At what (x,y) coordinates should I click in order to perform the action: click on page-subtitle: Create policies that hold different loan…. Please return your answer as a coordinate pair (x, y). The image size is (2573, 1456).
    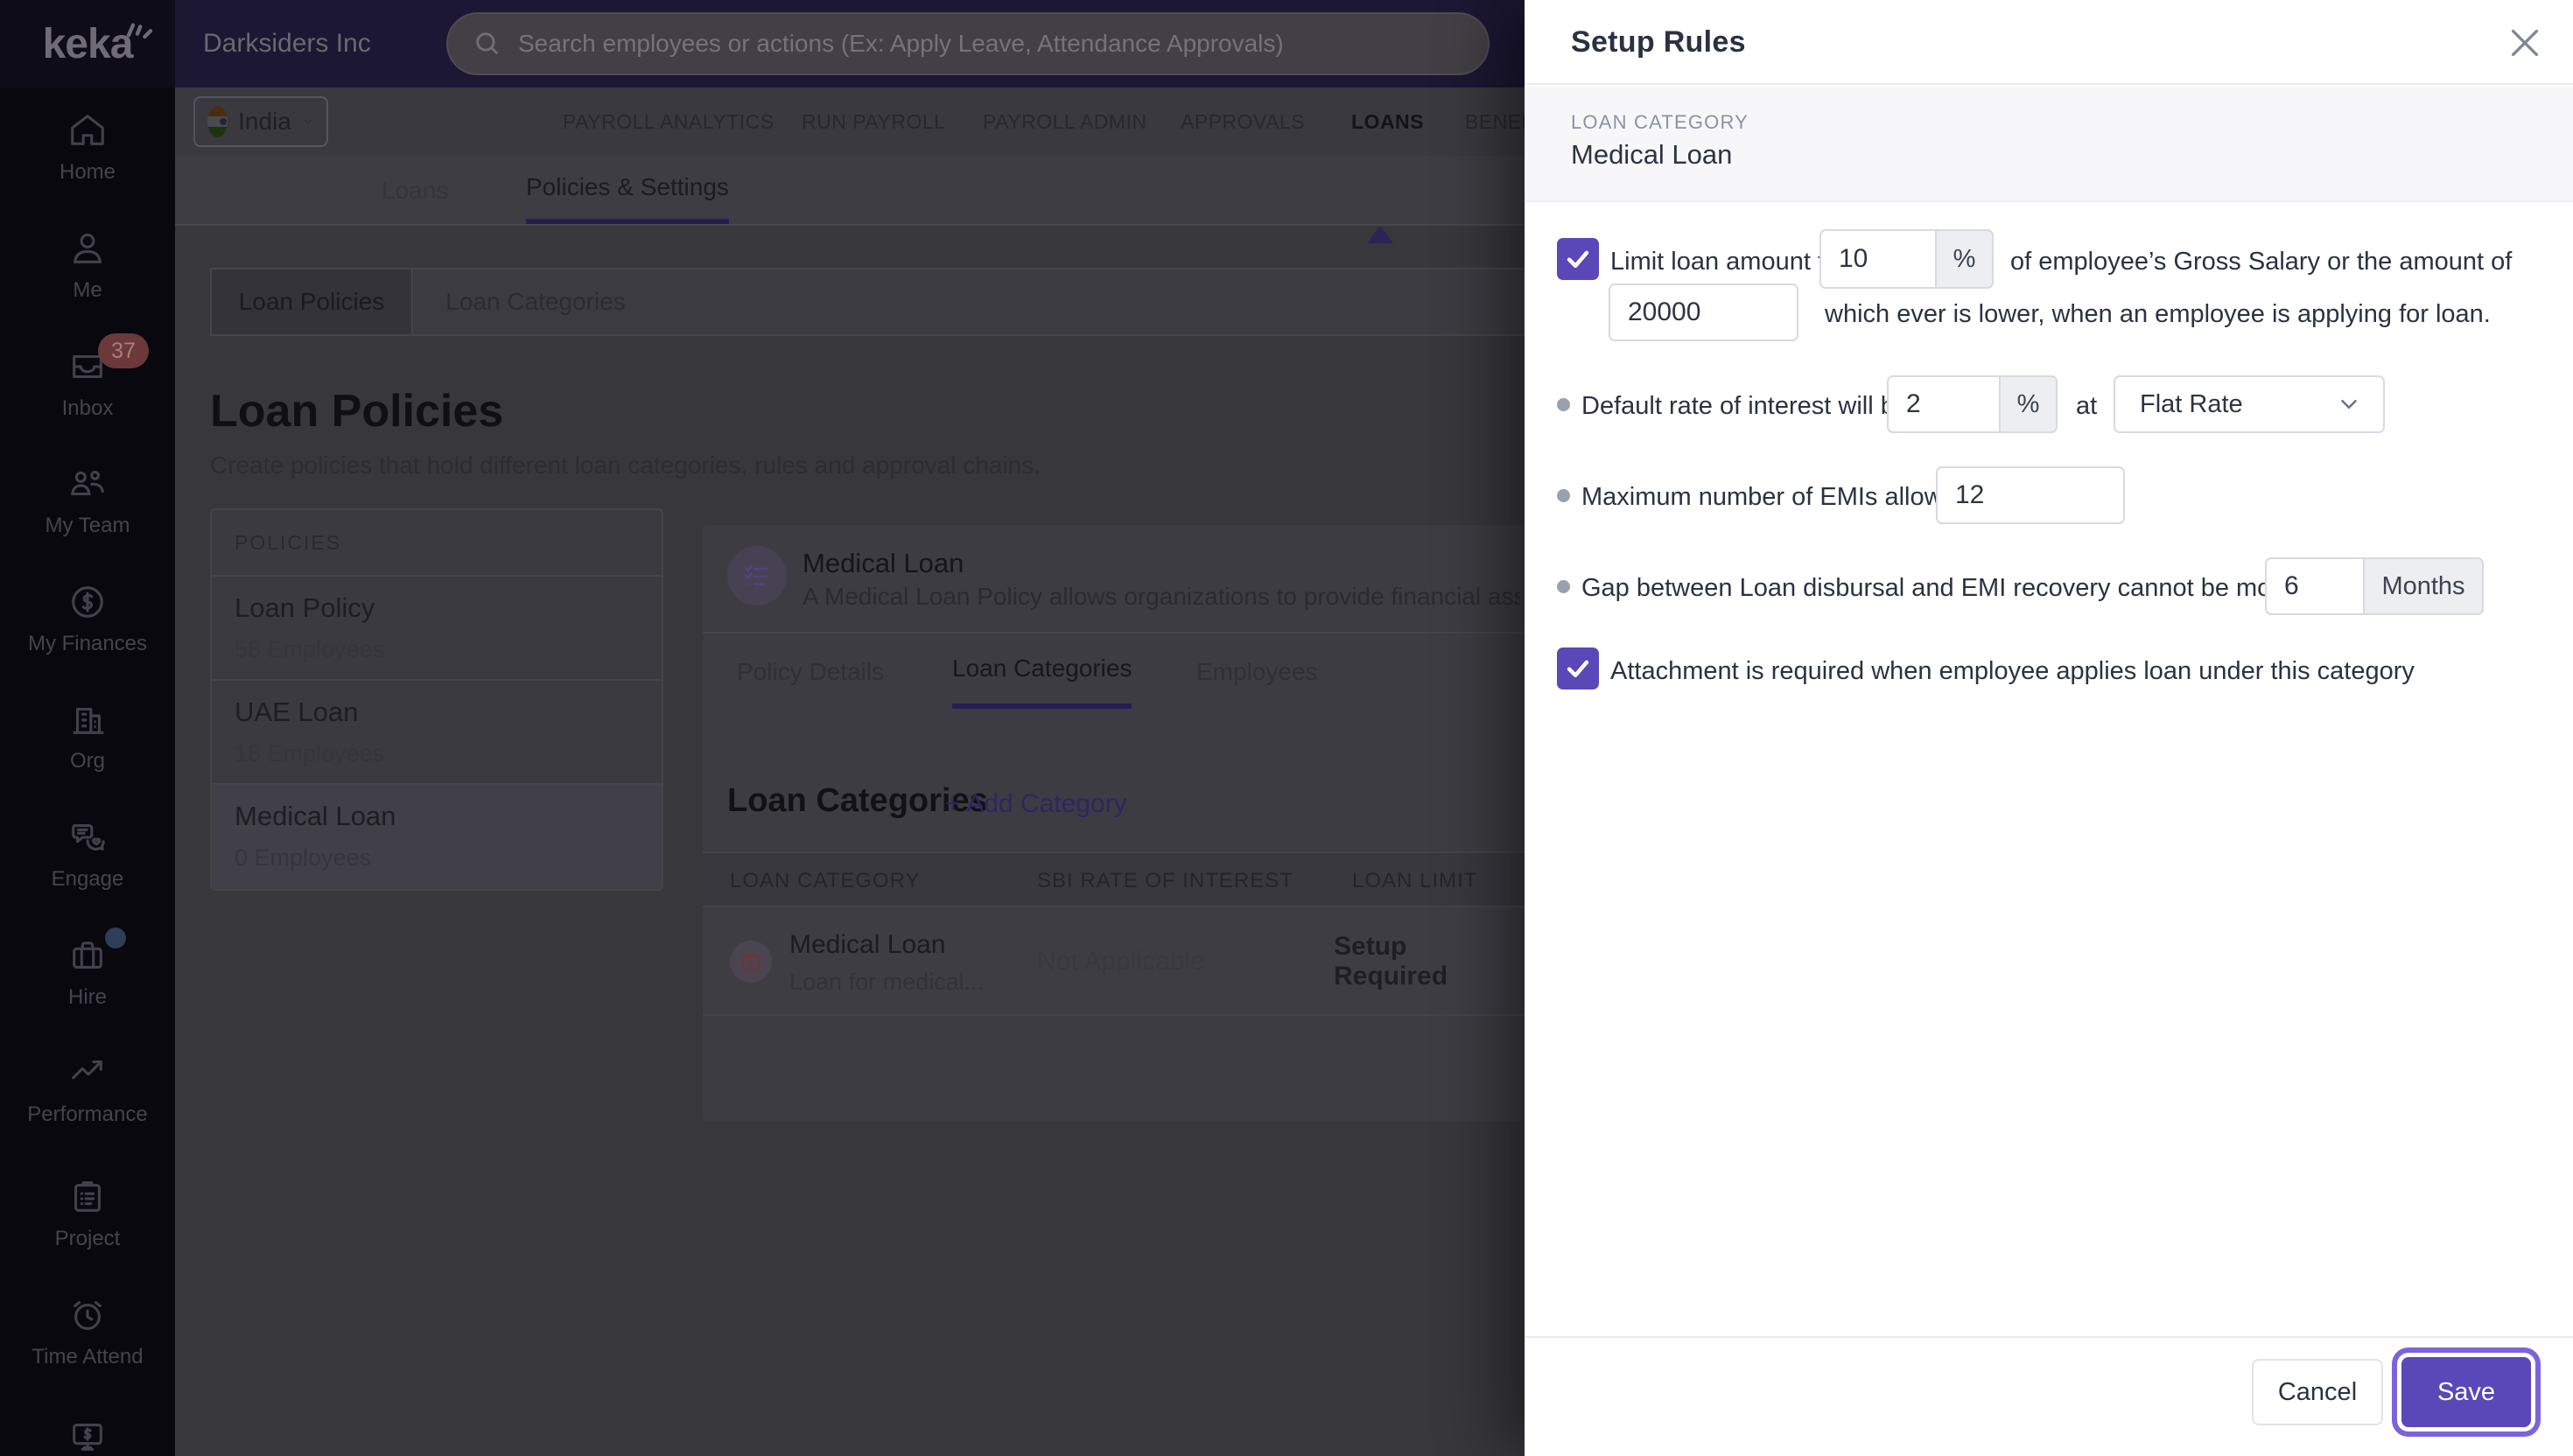
    Looking at the image, I should click on (625, 465).